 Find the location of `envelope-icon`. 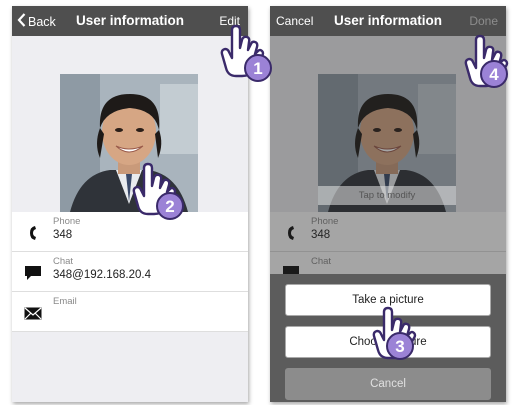

envelope-icon is located at coordinates (33, 313).